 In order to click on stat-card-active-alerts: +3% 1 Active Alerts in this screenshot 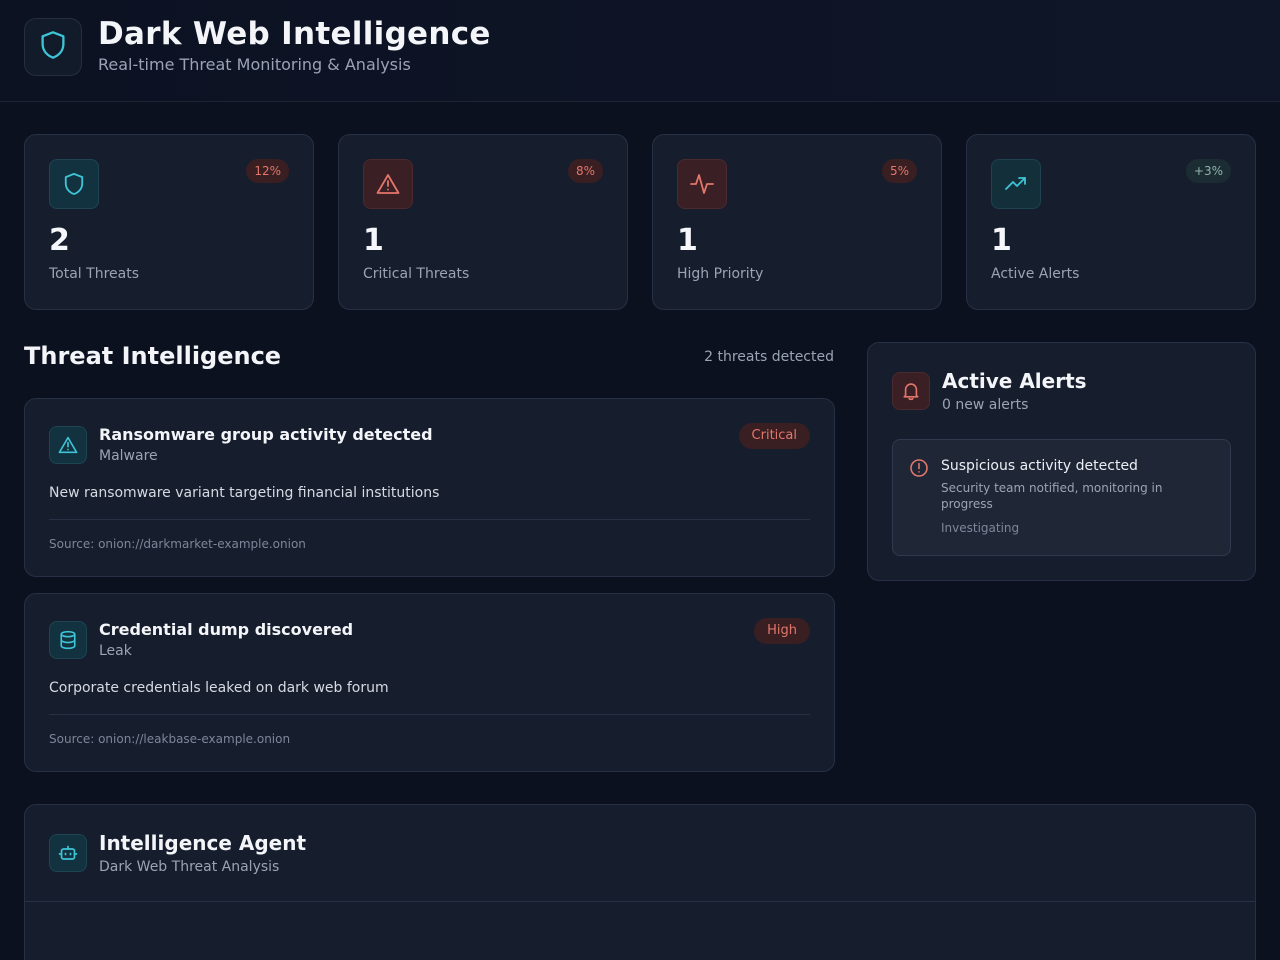, I will do `click(1111, 222)`.